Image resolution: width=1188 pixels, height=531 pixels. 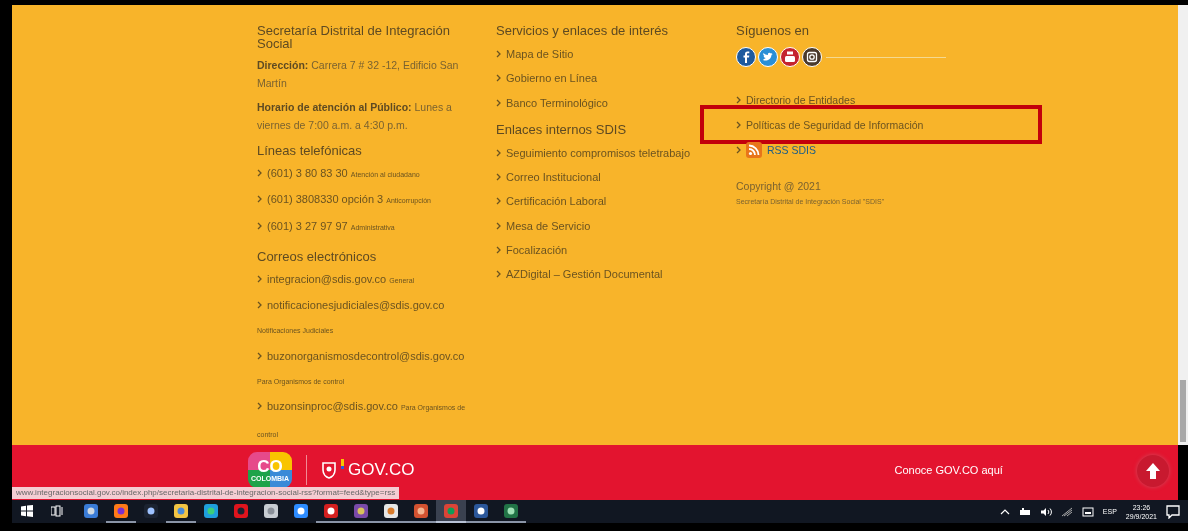 What do you see at coordinates (616, 54) in the screenshot?
I see `footer-link: Mapa de Sitio` at bounding box center [616, 54].